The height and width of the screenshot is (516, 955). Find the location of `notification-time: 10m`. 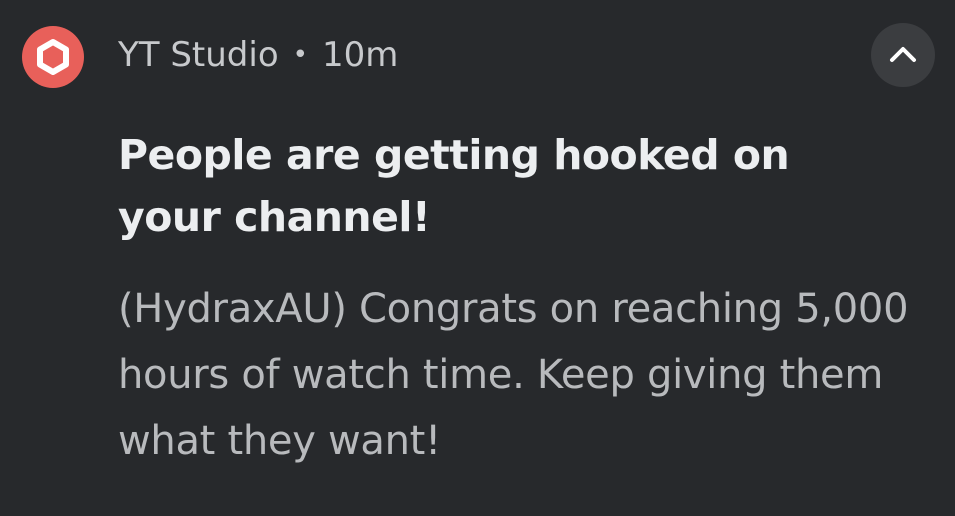

notification-time: 10m is located at coordinates (360, 55).